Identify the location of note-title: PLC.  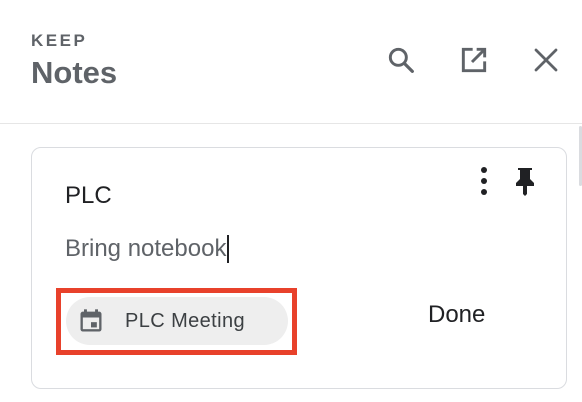
(88, 196).